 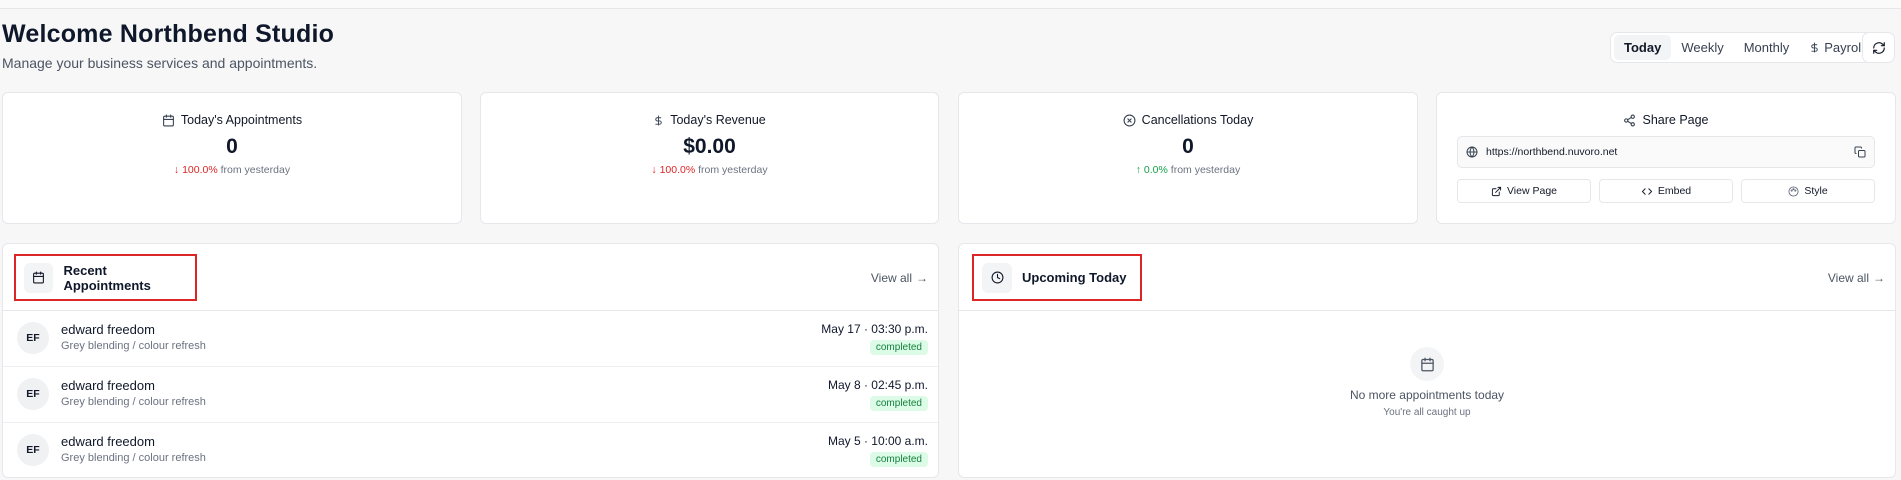 What do you see at coordinates (950, 4) in the screenshot?
I see `top-strip` at bounding box center [950, 4].